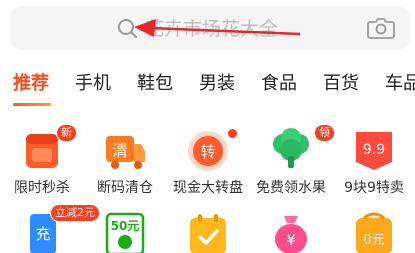  I want to click on grid-item-flash-sale: 新 限时秒杀, so click(41, 163).